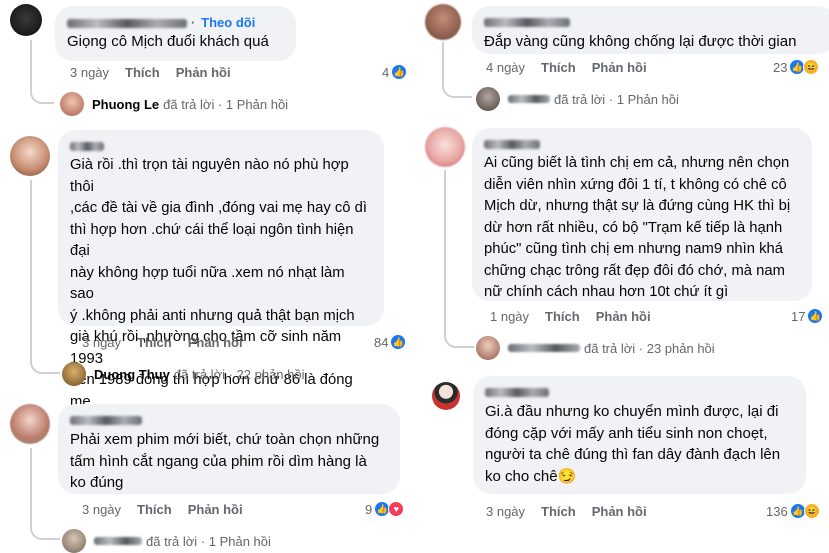 The width and height of the screenshot is (829, 553). I want to click on replies-summary: Phuong Le đã trả lời · 1 Phản hồi, so click(174, 104).